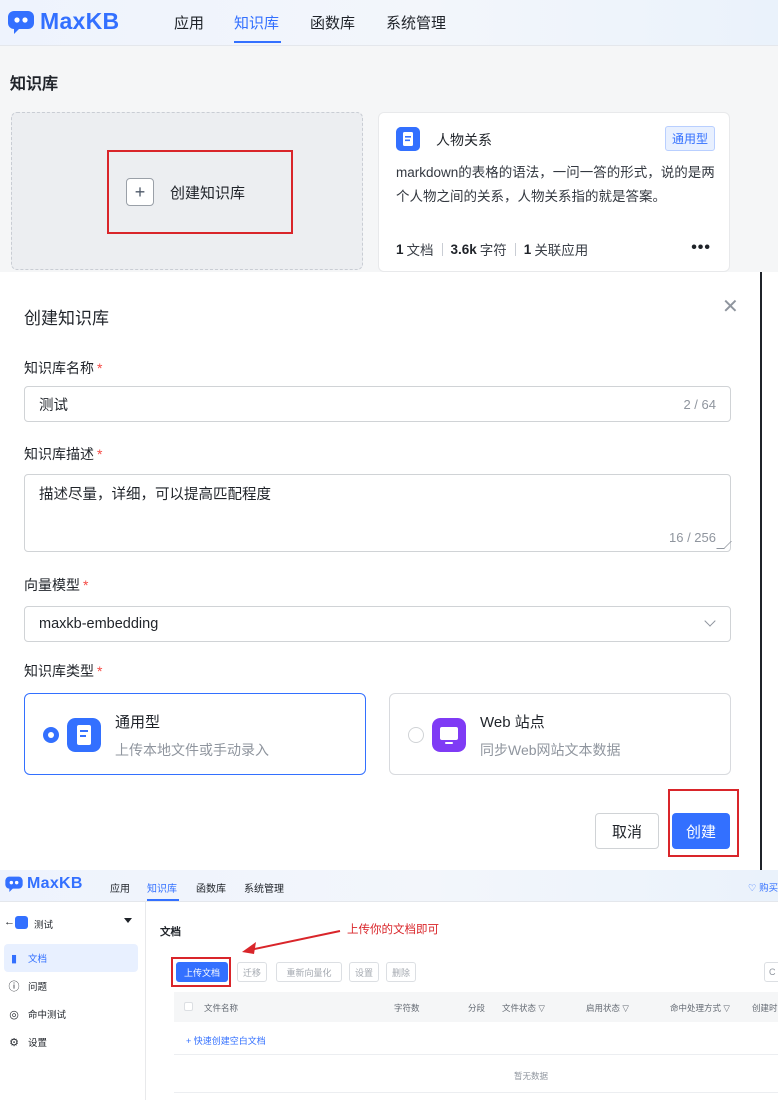 The width and height of the screenshot is (778, 1100). I want to click on resize-handle-icon, so click(724, 545).